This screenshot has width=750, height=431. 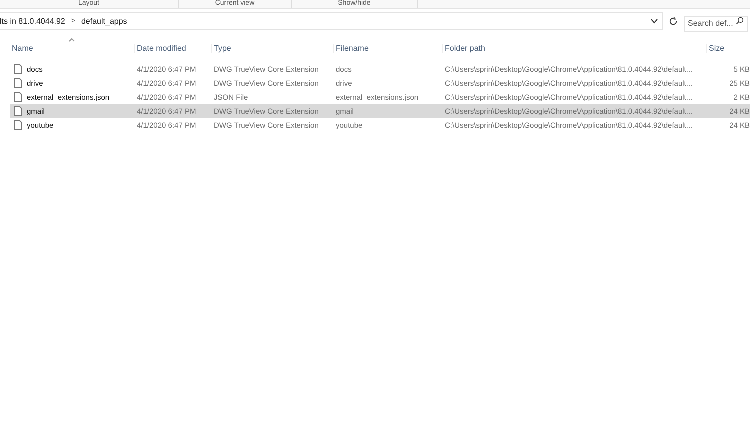 I want to click on column-header: Date modified, so click(x=173, y=48).